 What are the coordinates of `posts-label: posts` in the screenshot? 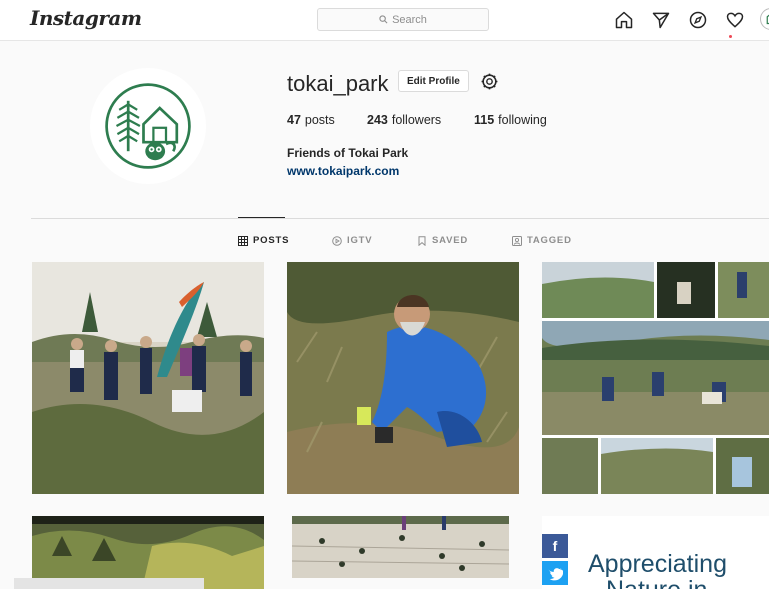 It's located at (319, 120).